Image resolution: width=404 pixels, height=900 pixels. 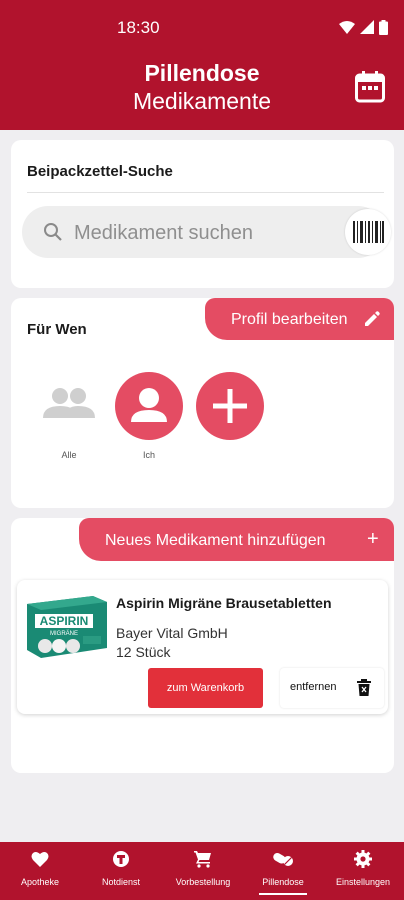 I want to click on person-me: Ich, so click(x=149, y=417).